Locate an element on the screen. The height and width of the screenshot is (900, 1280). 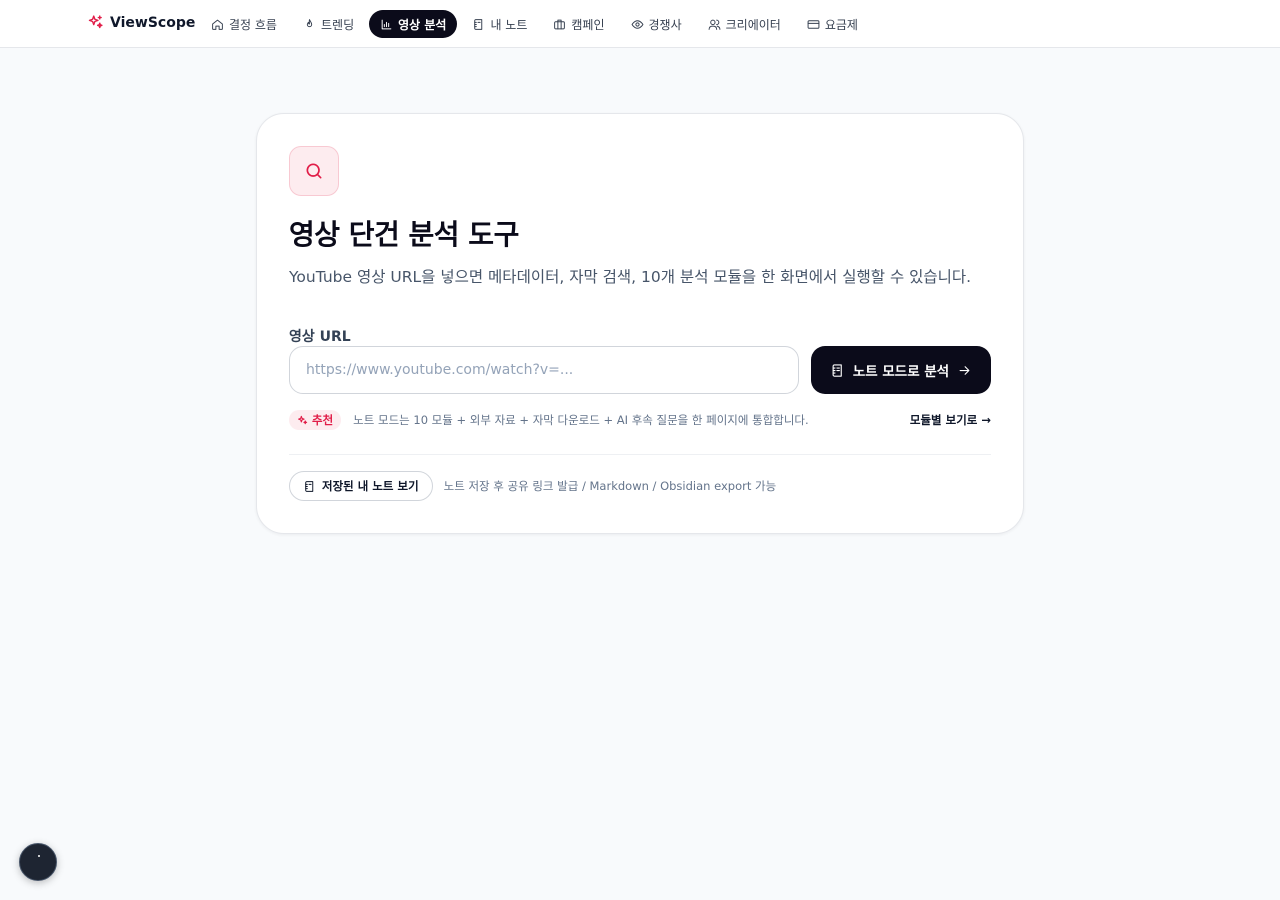
briefcase-icon is located at coordinates (560, 24).